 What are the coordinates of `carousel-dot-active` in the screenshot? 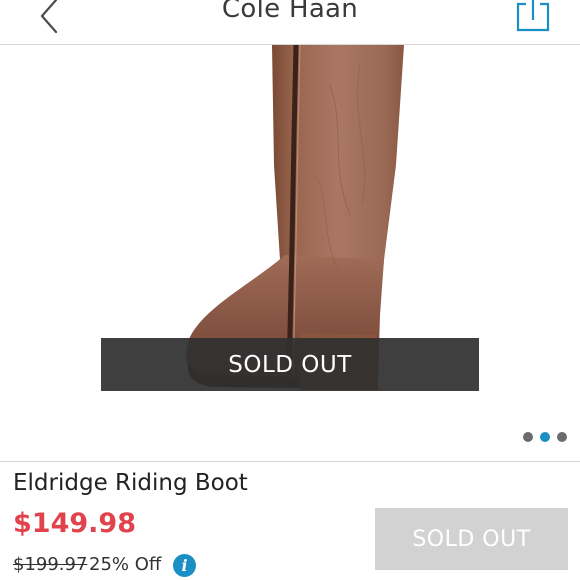 It's located at (545, 437).